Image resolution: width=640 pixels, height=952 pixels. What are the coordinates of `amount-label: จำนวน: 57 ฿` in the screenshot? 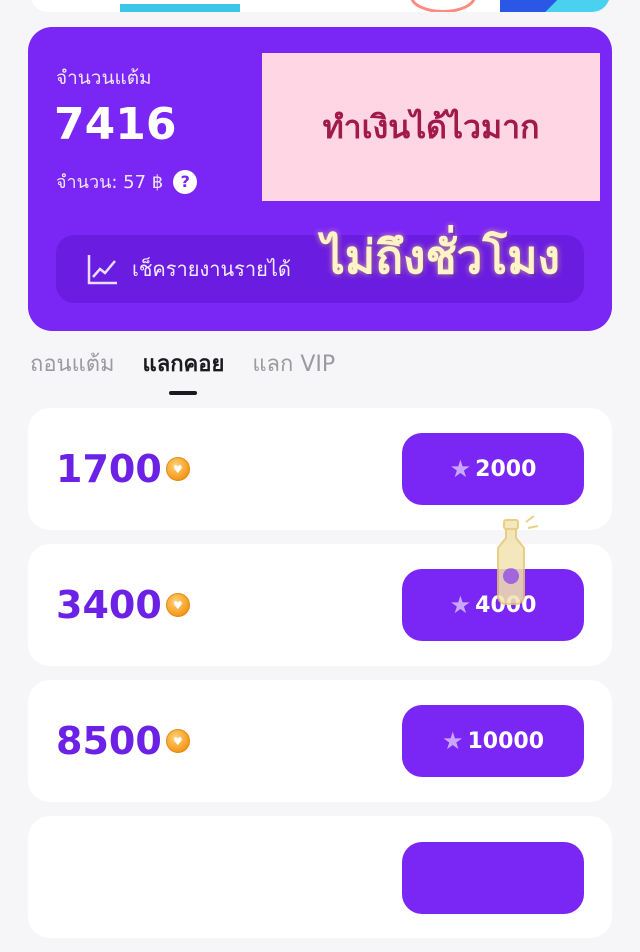 It's located at (110, 182).